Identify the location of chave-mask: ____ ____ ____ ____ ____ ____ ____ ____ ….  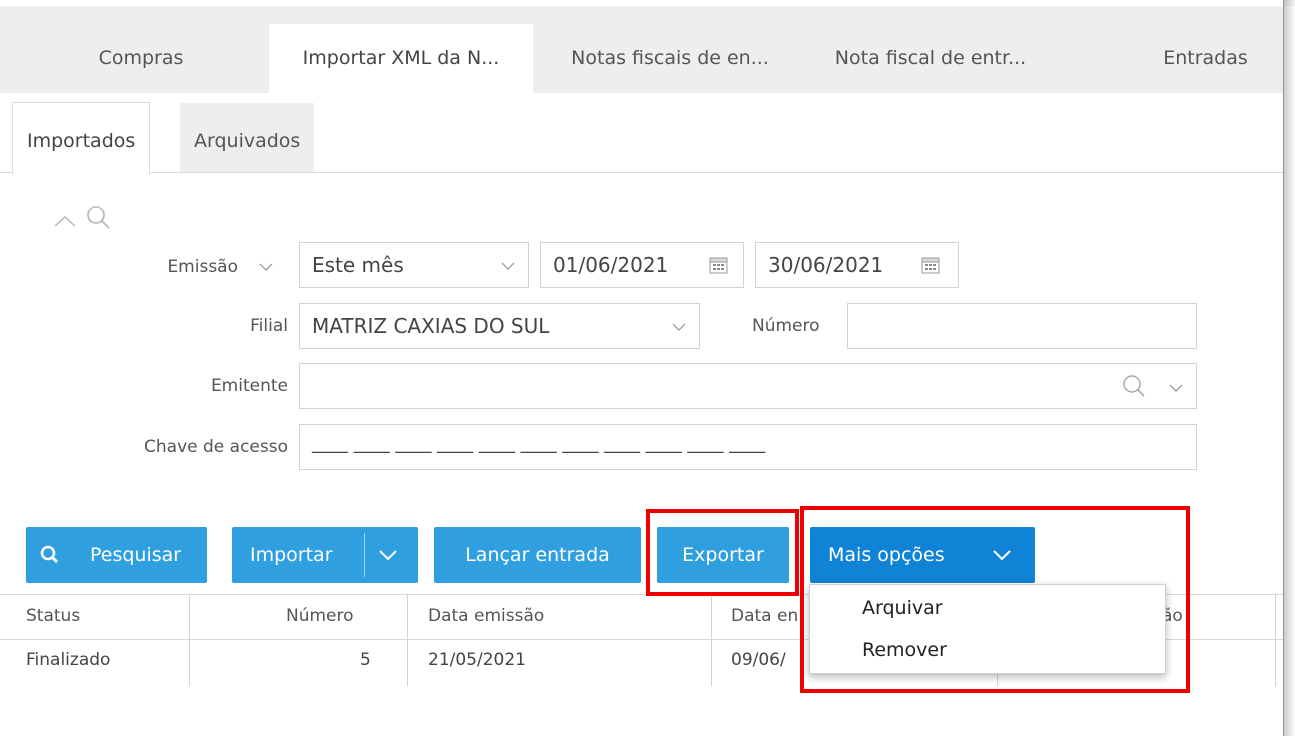
(539, 443).